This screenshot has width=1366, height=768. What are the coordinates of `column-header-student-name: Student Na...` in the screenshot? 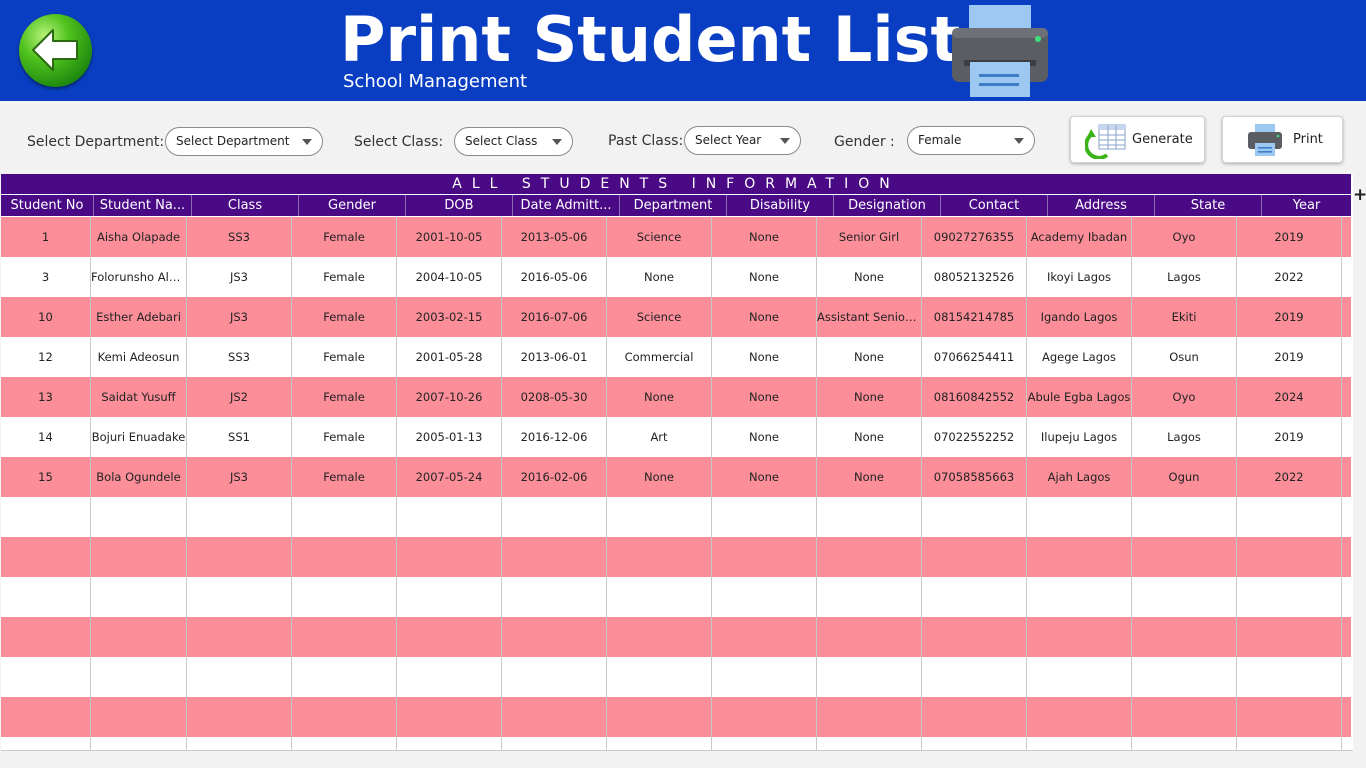 It's located at (142, 205).